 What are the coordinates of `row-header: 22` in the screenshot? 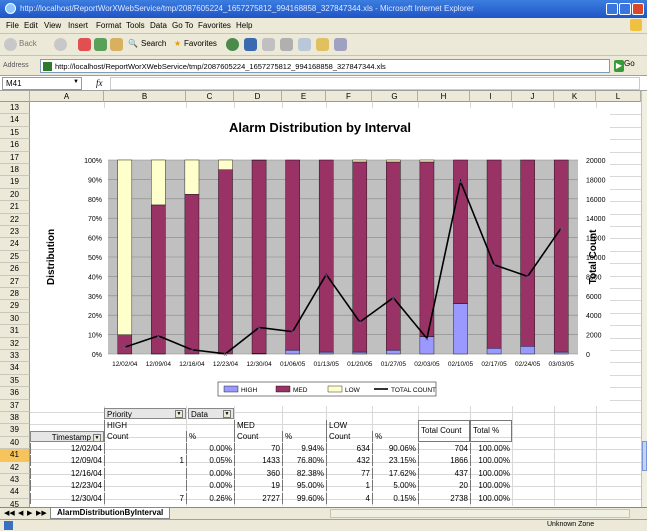 It's located at (15, 219).